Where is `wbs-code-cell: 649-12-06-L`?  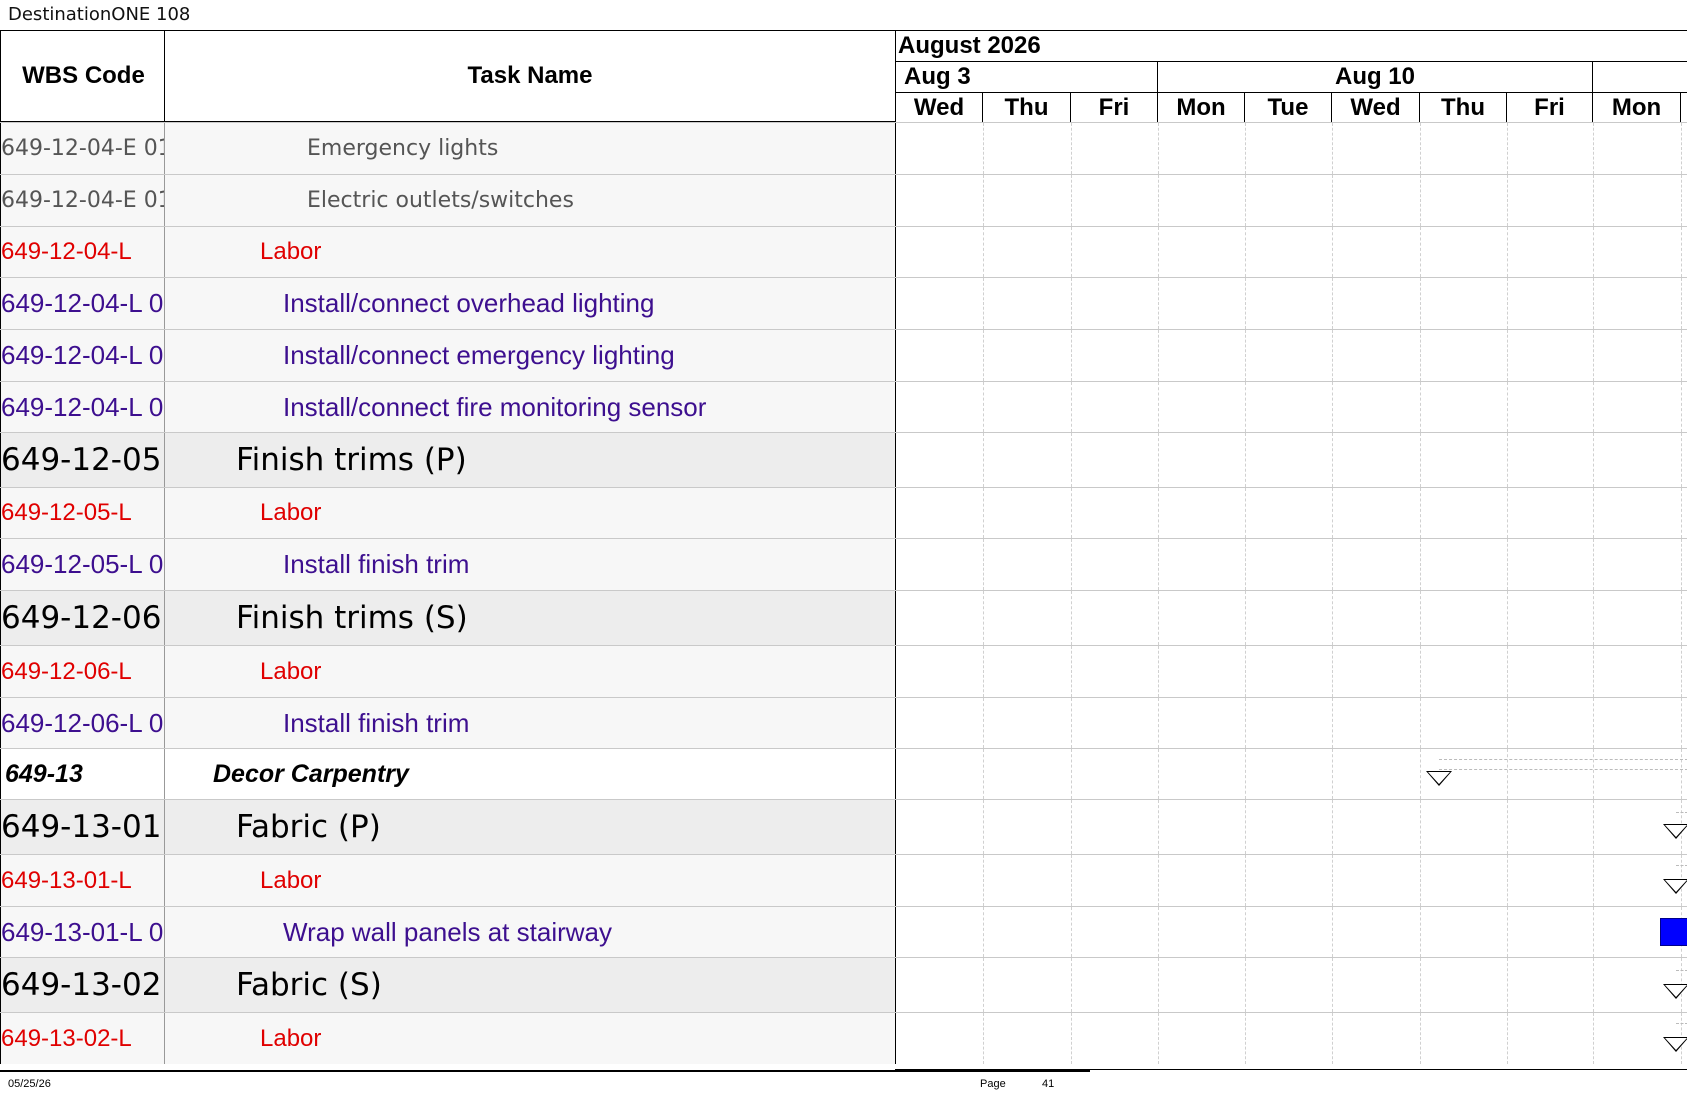 wbs-code-cell: 649-12-06-L is located at coordinates (82, 671).